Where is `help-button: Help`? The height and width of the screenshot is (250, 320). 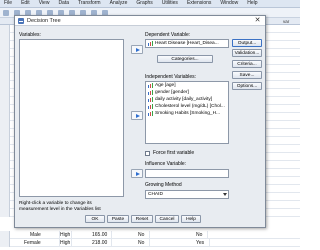 help-button: Help is located at coordinates (191, 219).